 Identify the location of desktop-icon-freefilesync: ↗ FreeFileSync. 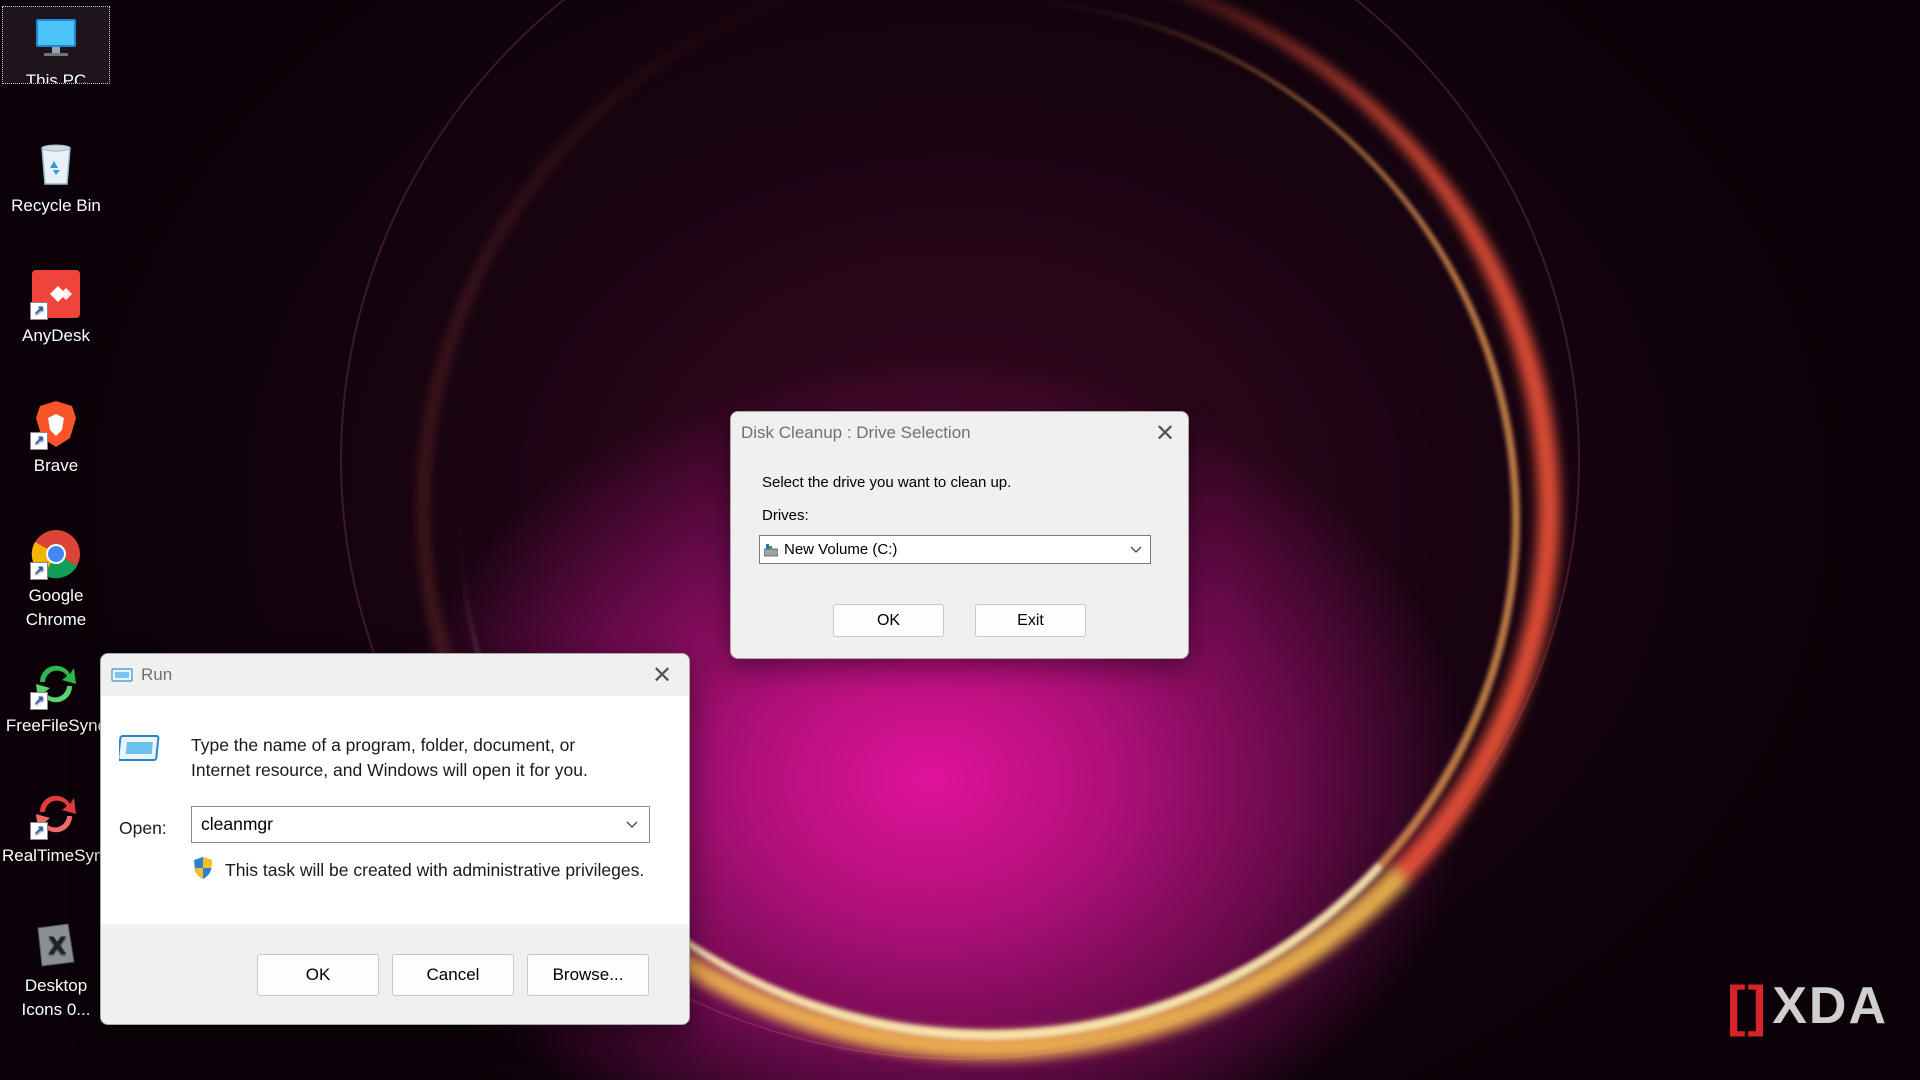
(56, 695).